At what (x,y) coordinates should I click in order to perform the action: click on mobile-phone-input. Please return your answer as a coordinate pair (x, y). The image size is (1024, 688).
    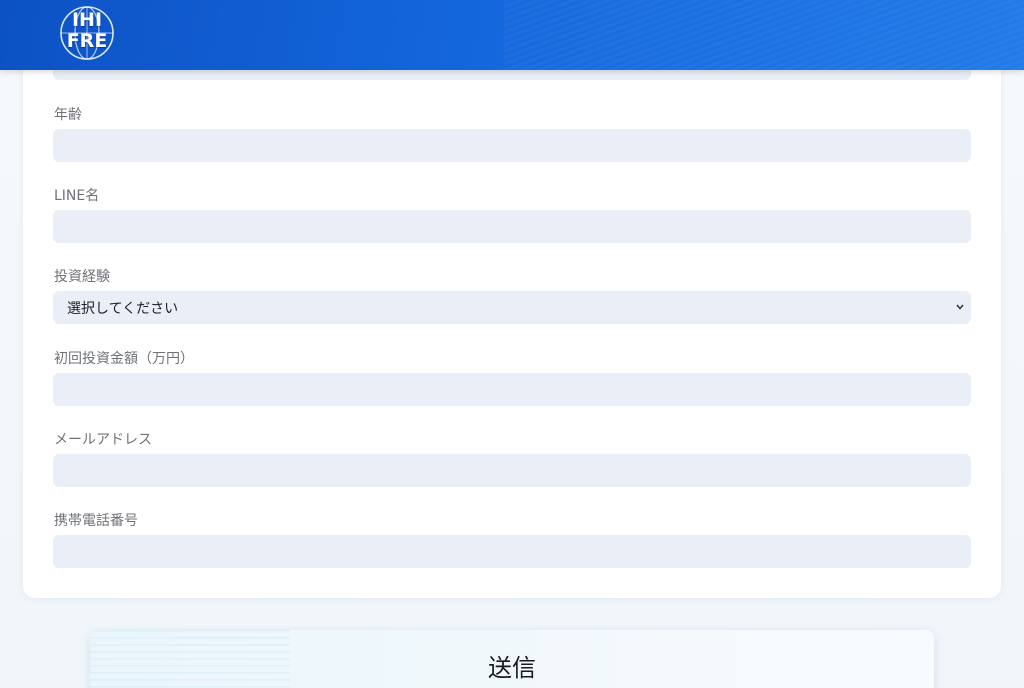
    Looking at the image, I should click on (512, 551).